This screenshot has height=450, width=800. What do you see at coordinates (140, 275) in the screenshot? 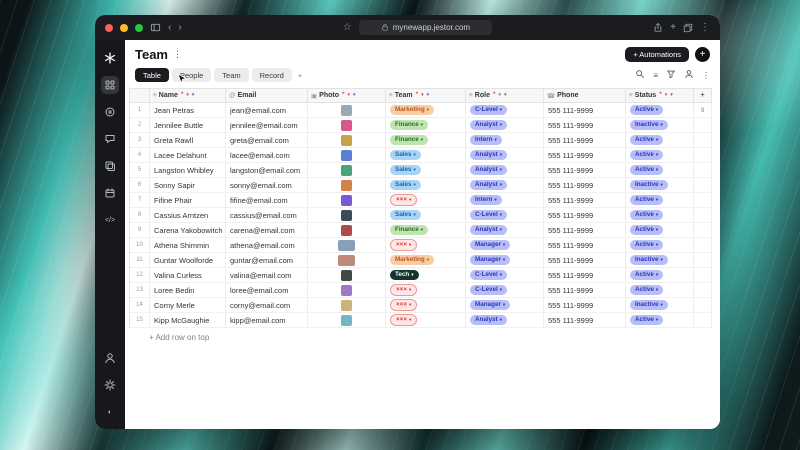
I see `row-number: 12` at bounding box center [140, 275].